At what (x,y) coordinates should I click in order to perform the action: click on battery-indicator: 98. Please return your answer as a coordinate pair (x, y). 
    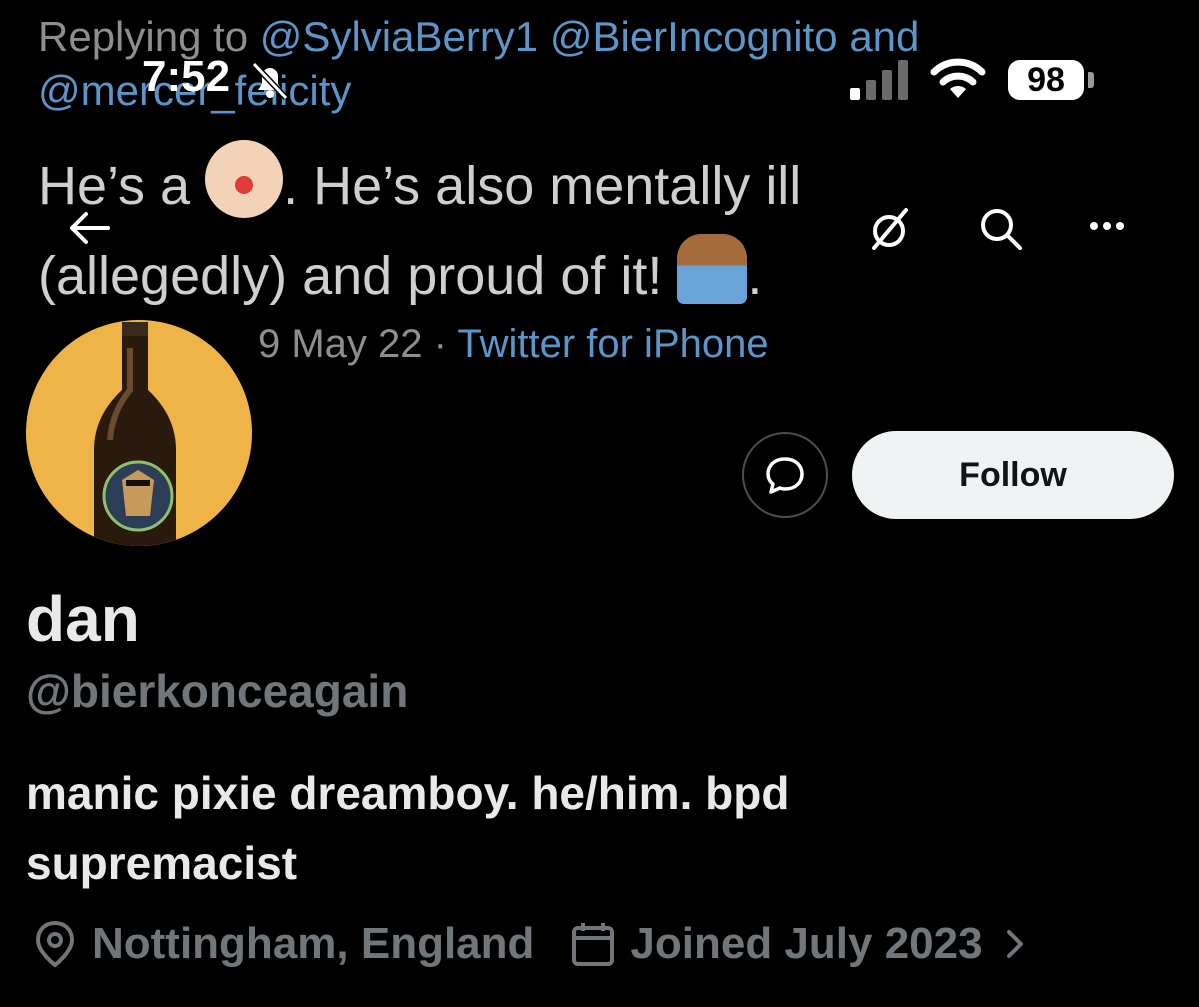
    Looking at the image, I should click on (1046, 80).